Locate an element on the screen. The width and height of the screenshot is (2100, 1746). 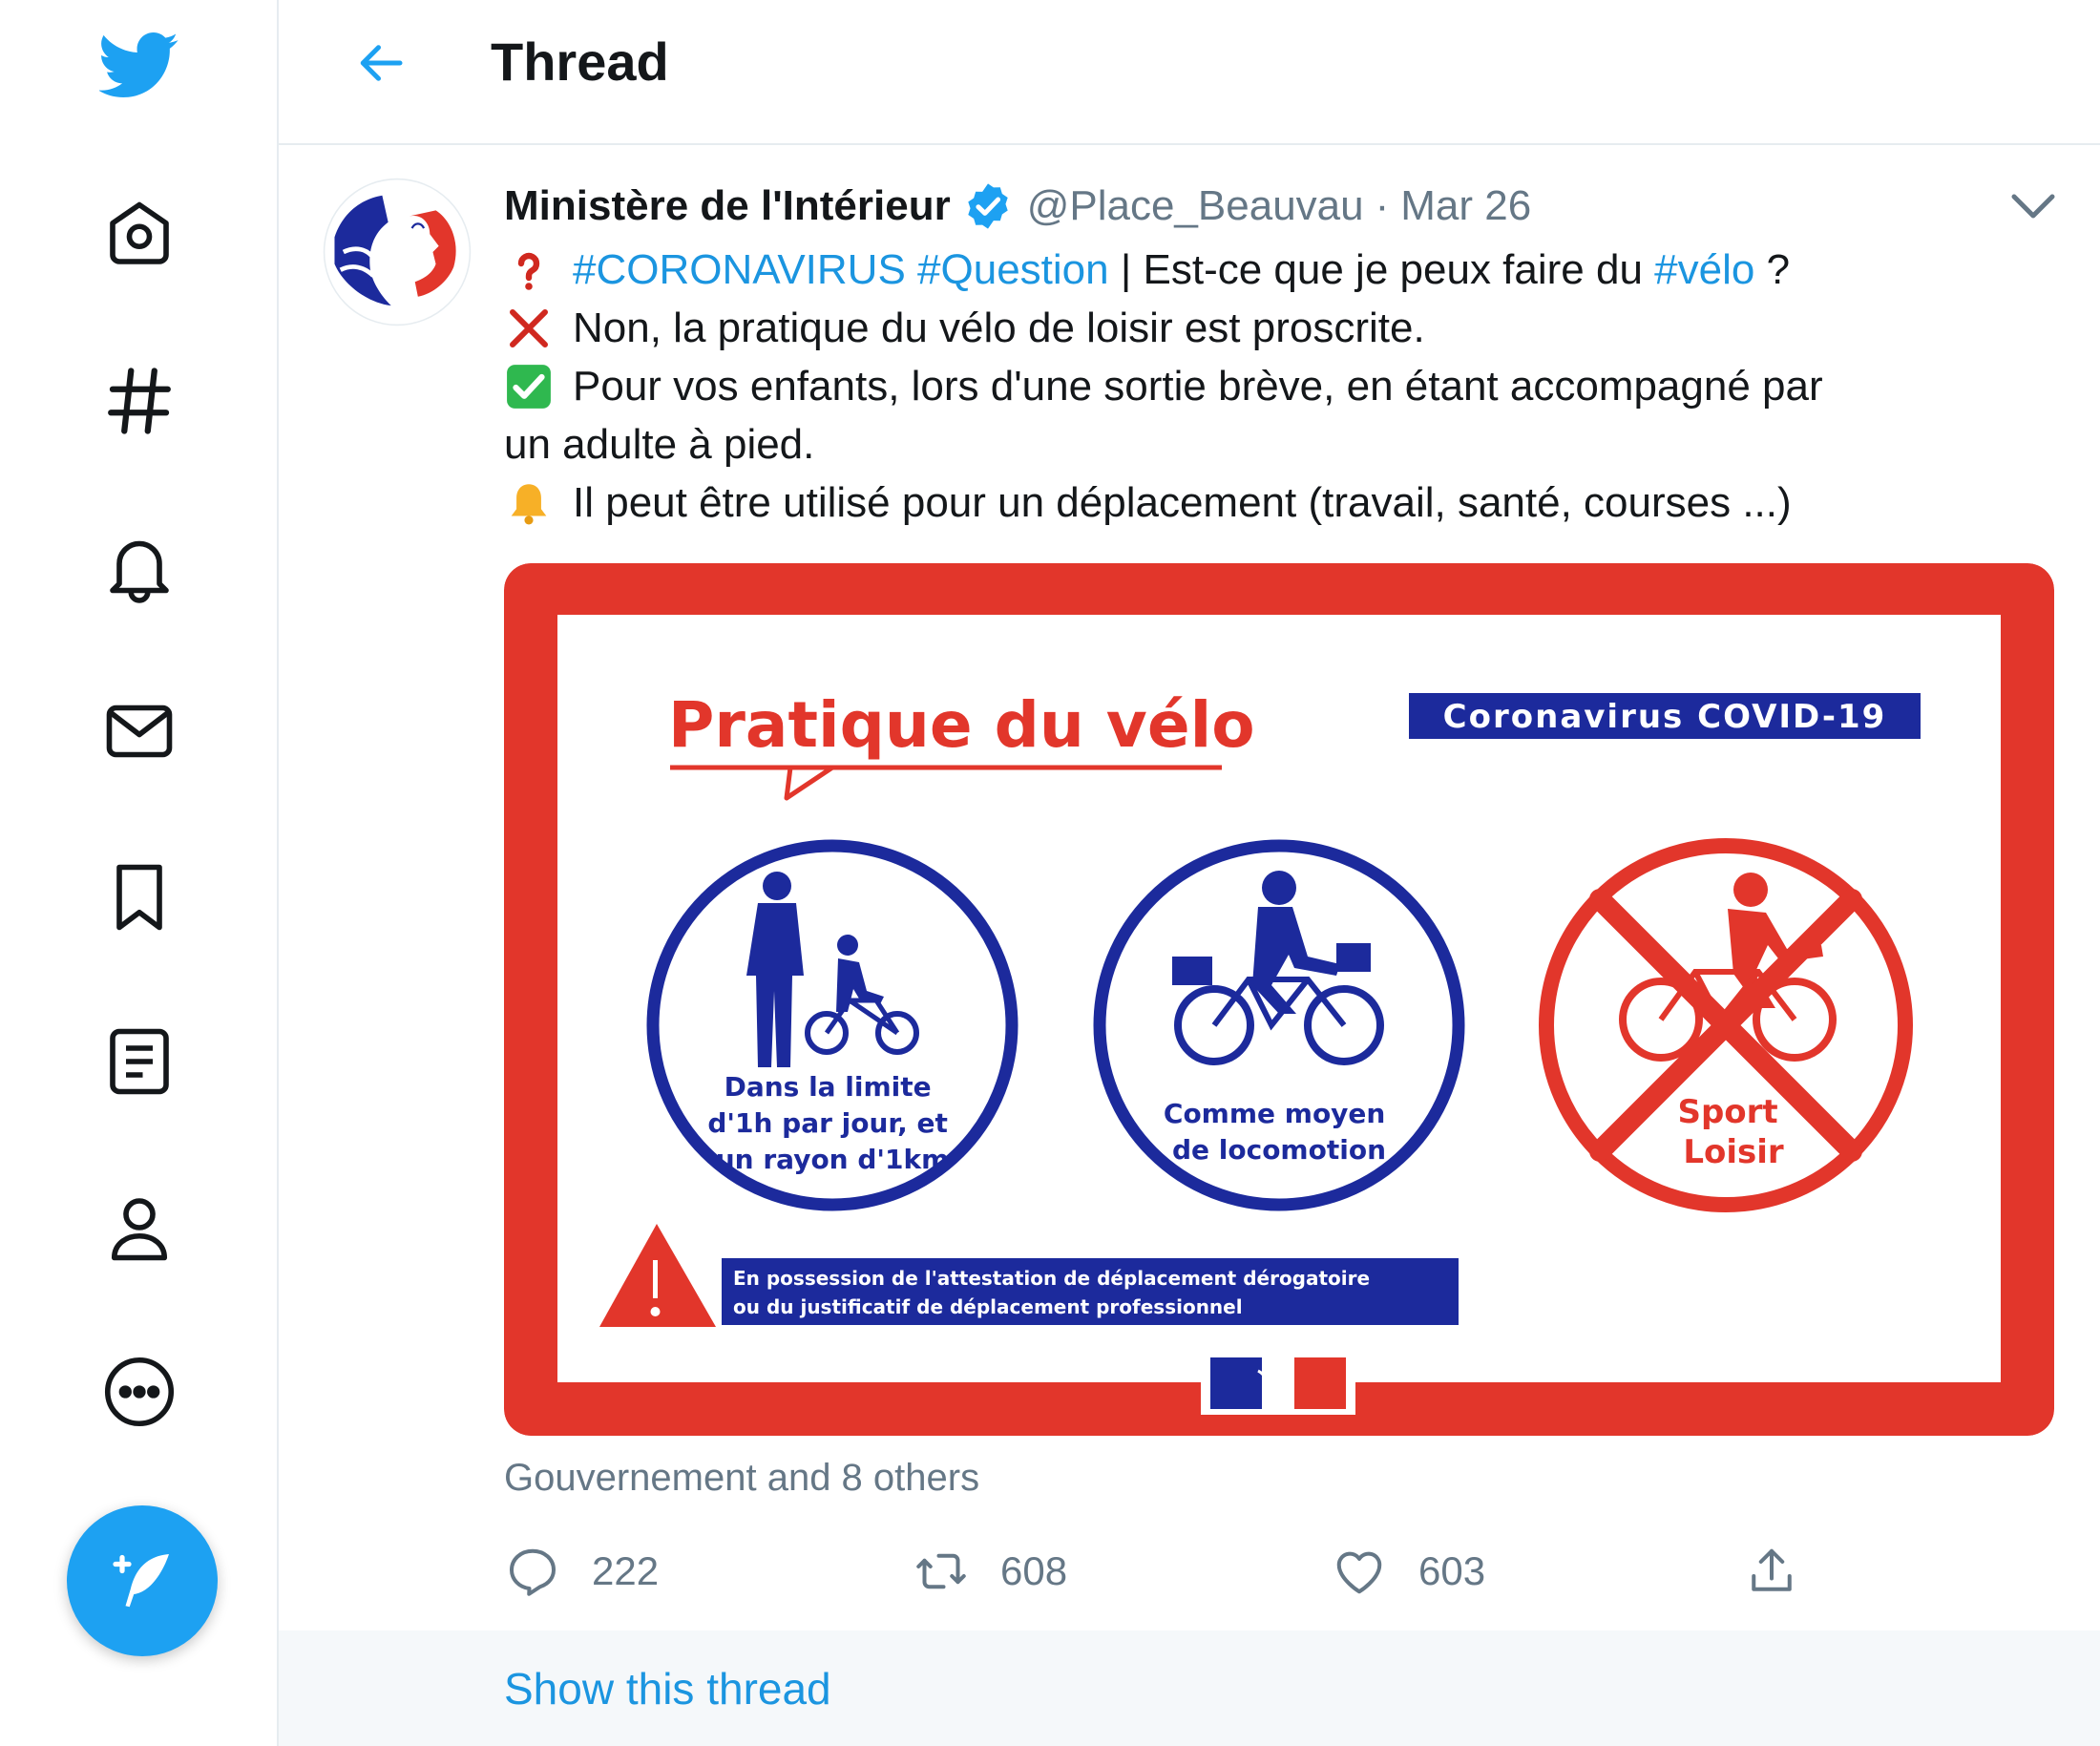
retweet-button: 608 is located at coordinates (990, 1571).